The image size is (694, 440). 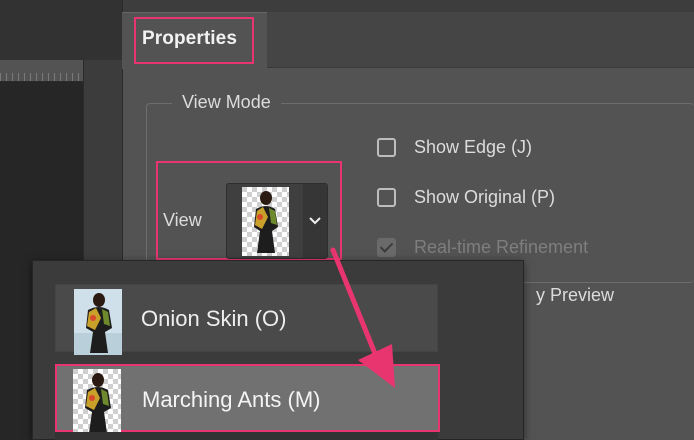 What do you see at coordinates (214, 318) in the screenshot?
I see `onion-skin-label: Onion Skin (O)` at bounding box center [214, 318].